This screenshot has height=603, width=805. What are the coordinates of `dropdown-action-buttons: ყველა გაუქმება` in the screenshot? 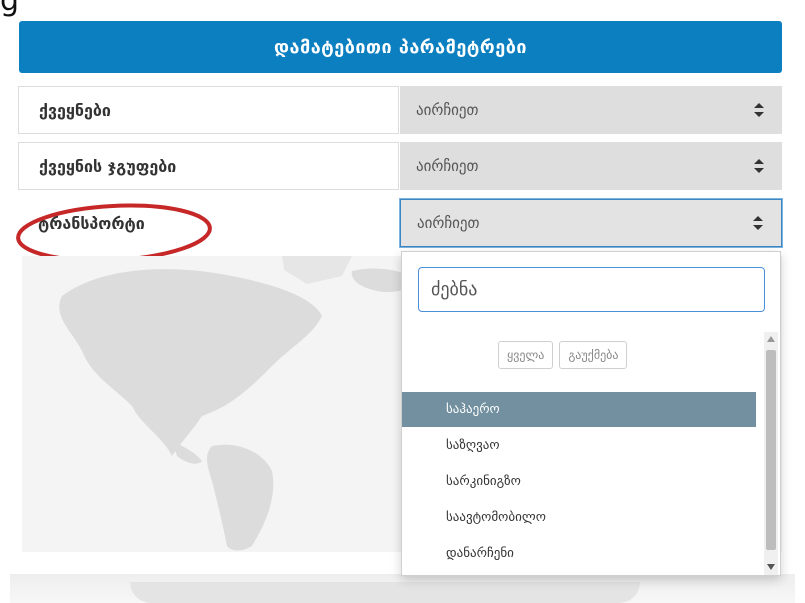 It's located at (563, 355).